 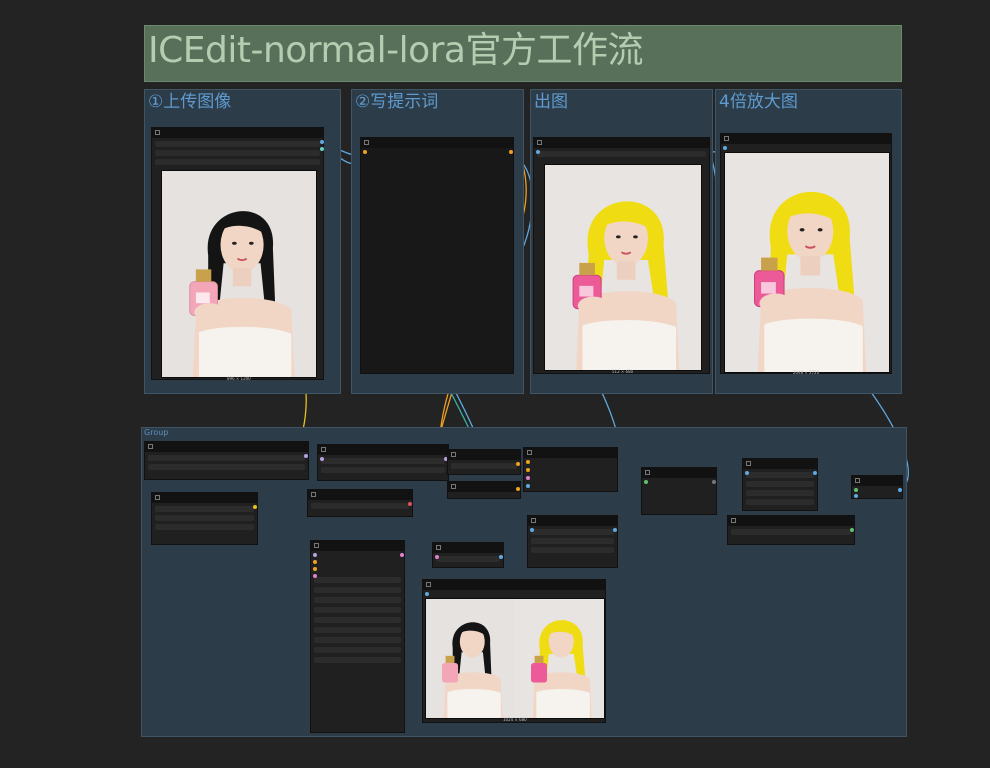 What do you see at coordinates (357, 636) in the screenshot?
I see `ksampler-node` at bounding box center [357, 636].